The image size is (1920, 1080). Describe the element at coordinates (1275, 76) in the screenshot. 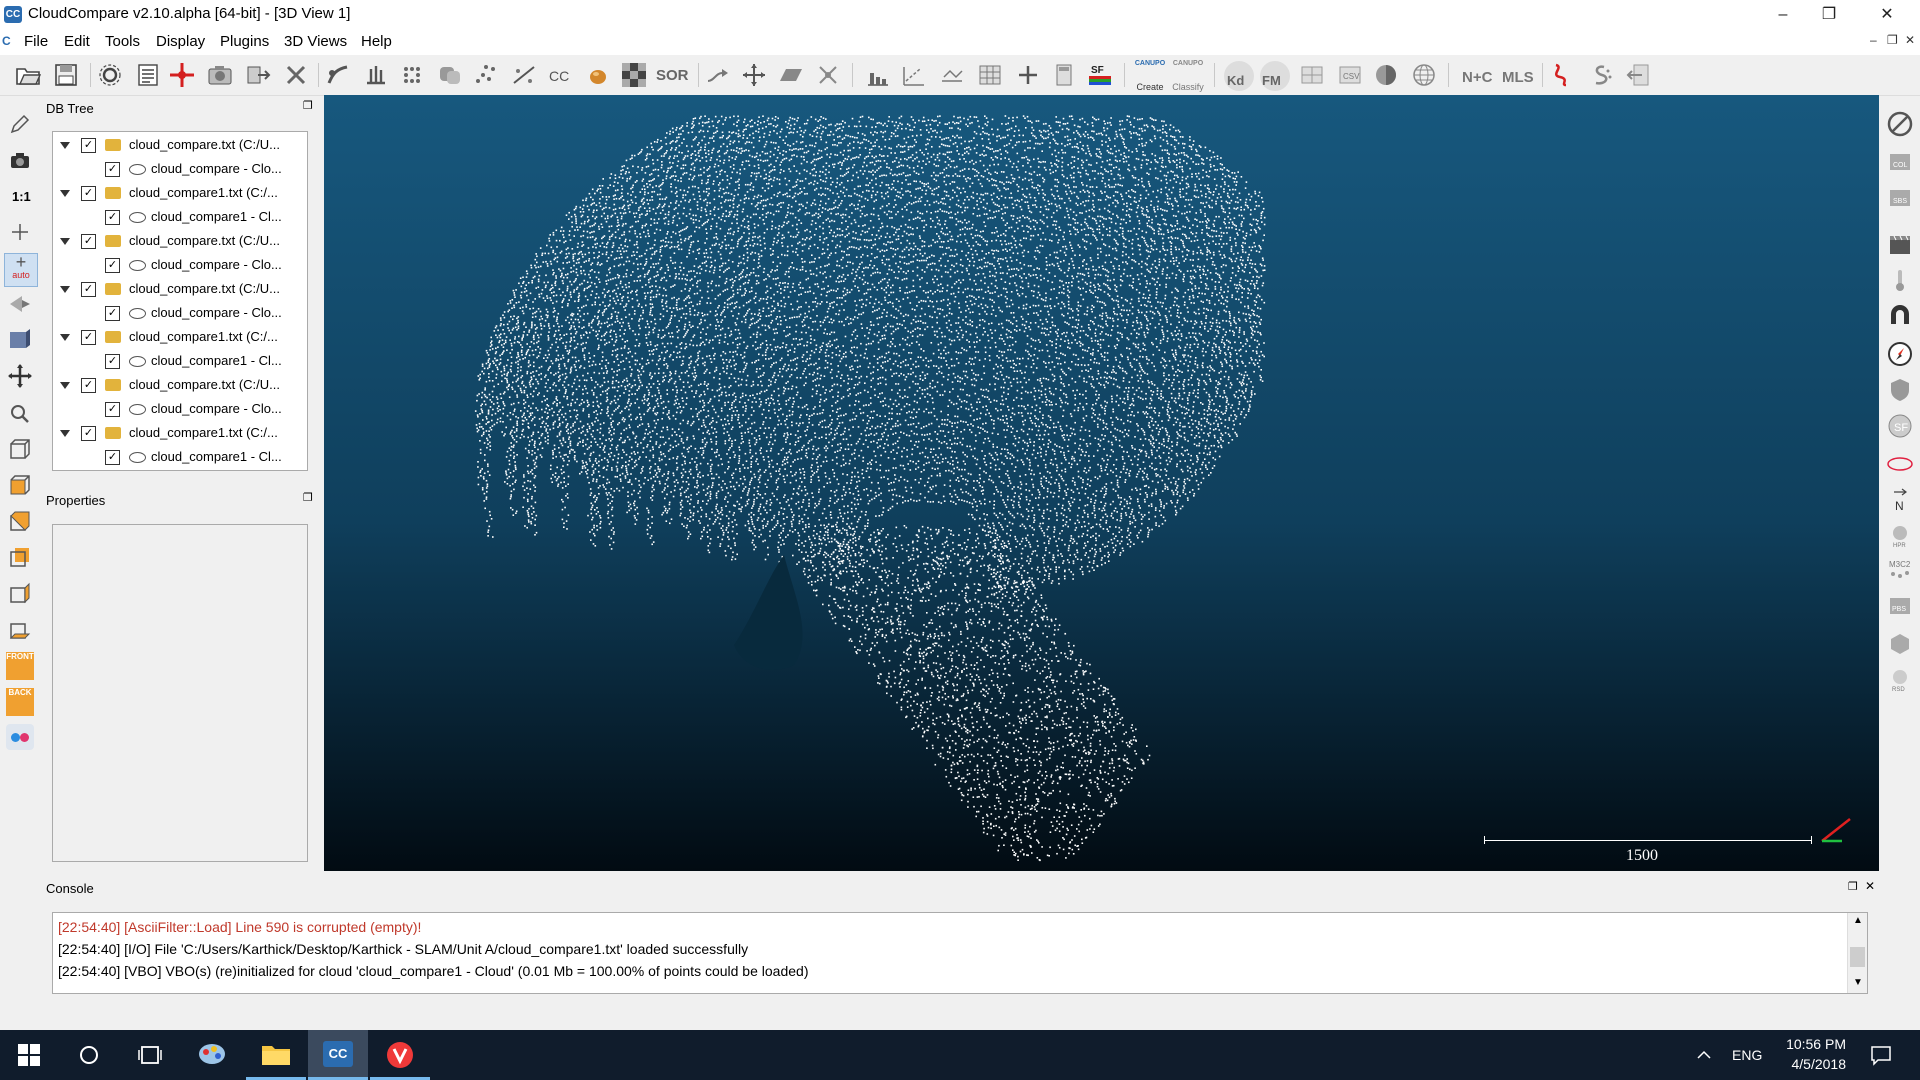

I see `fm-icon: FM` at that location.